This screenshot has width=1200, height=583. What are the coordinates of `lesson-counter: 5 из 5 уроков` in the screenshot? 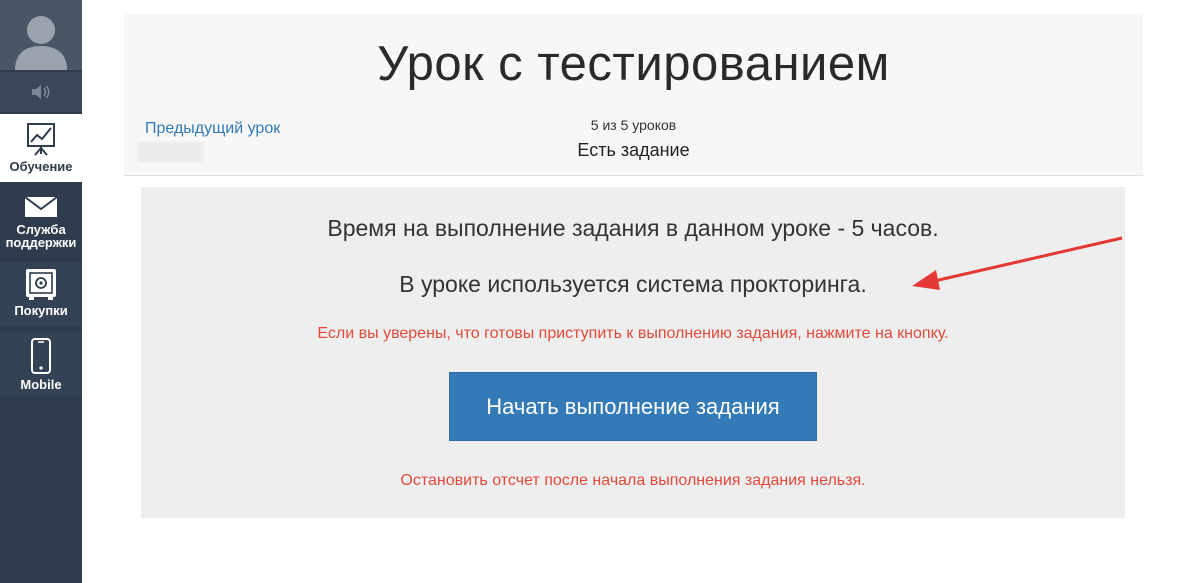 It's located at (633, 125).